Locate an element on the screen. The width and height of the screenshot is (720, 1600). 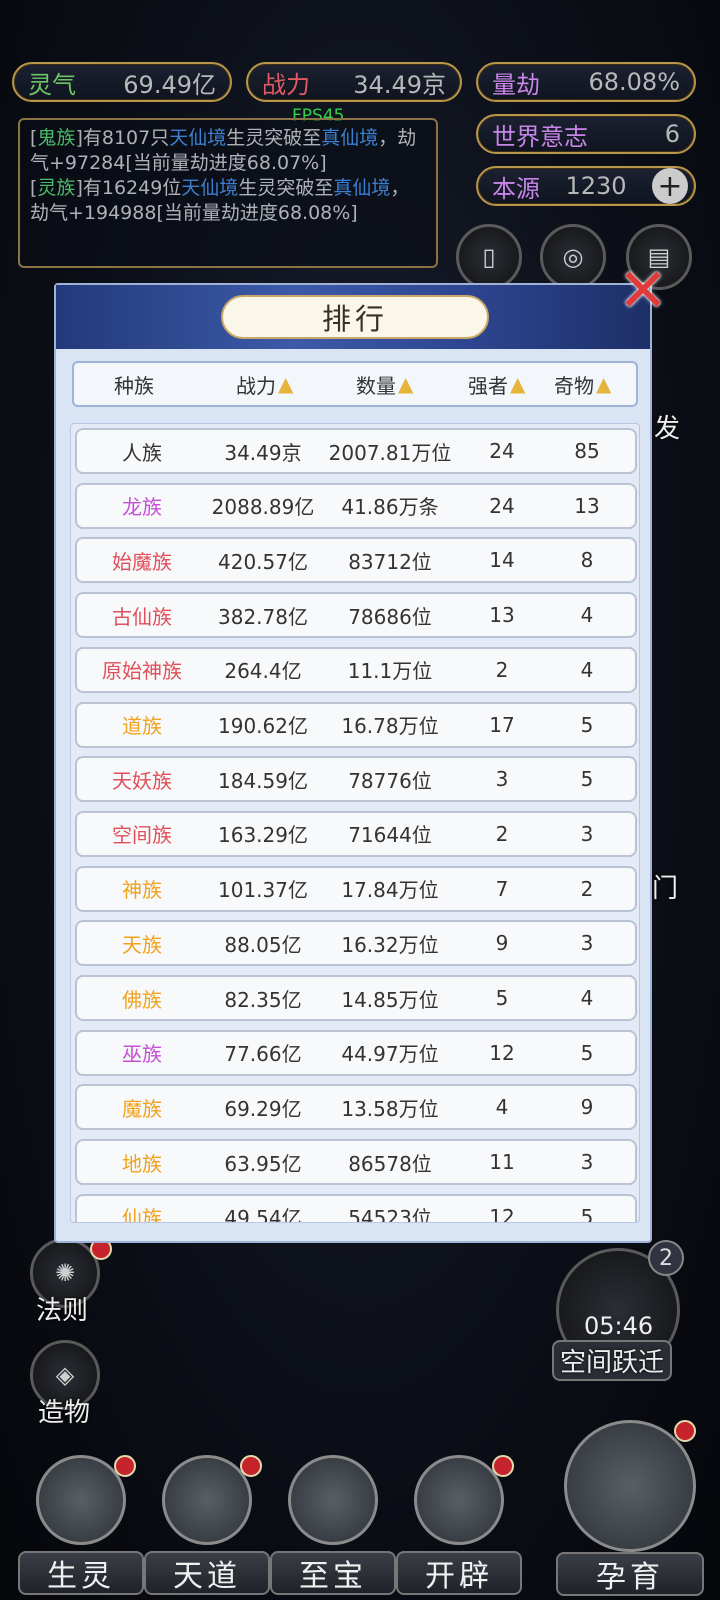
nav-zhi-bao: 至宝 is located at coordinates (333, 1525).